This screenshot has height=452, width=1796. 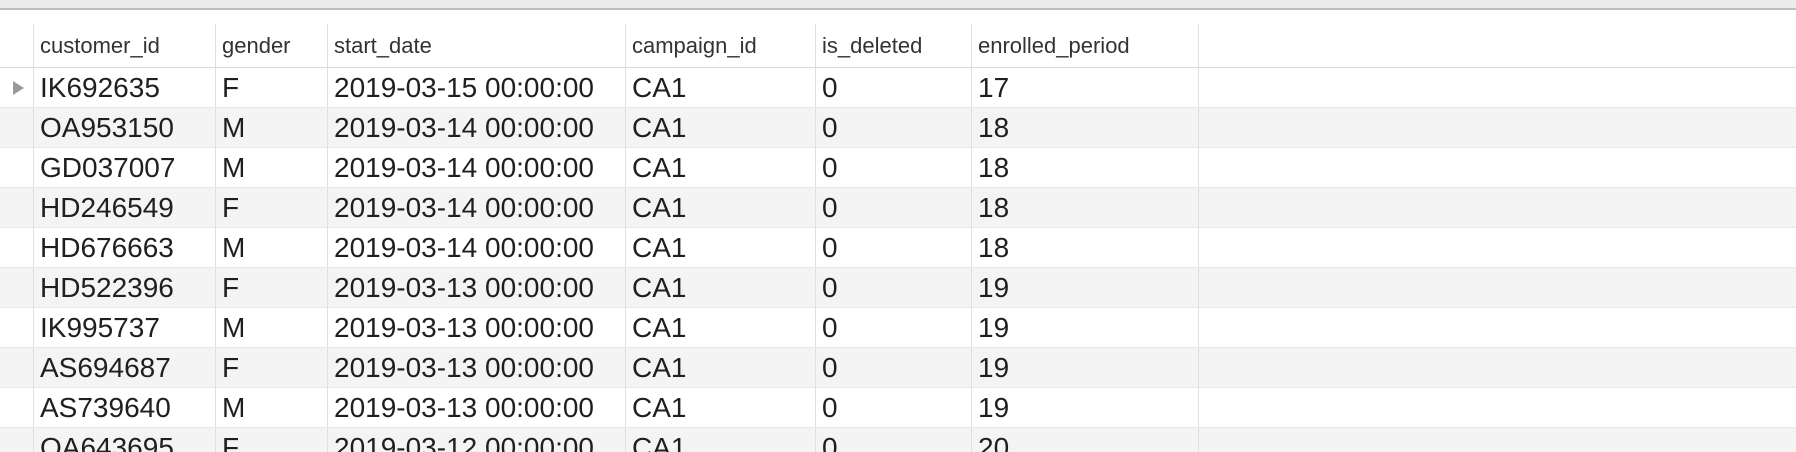 What do you see at coordinates (477, 440) in the screenshot?
I see `cell-start-date: 2019-03-12 00:00:00` at bounding box center [477, 440].